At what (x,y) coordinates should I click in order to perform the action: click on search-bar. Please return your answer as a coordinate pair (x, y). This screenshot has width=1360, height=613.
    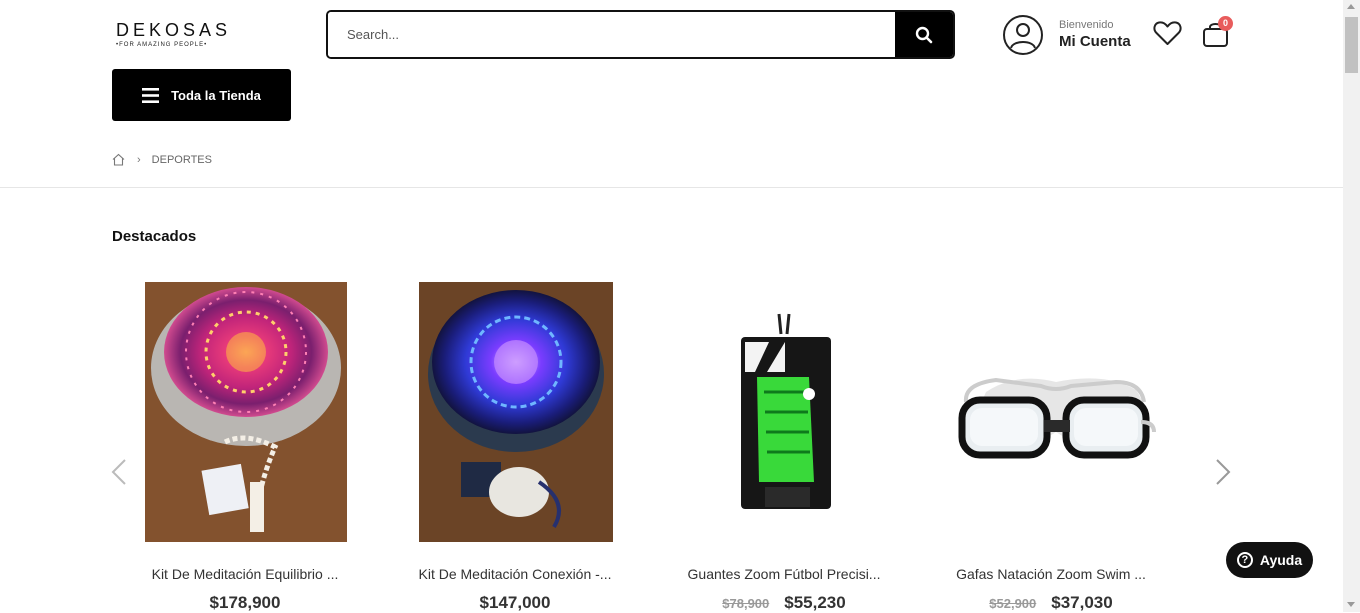
    Looking at the image, I should click on (640, 34).